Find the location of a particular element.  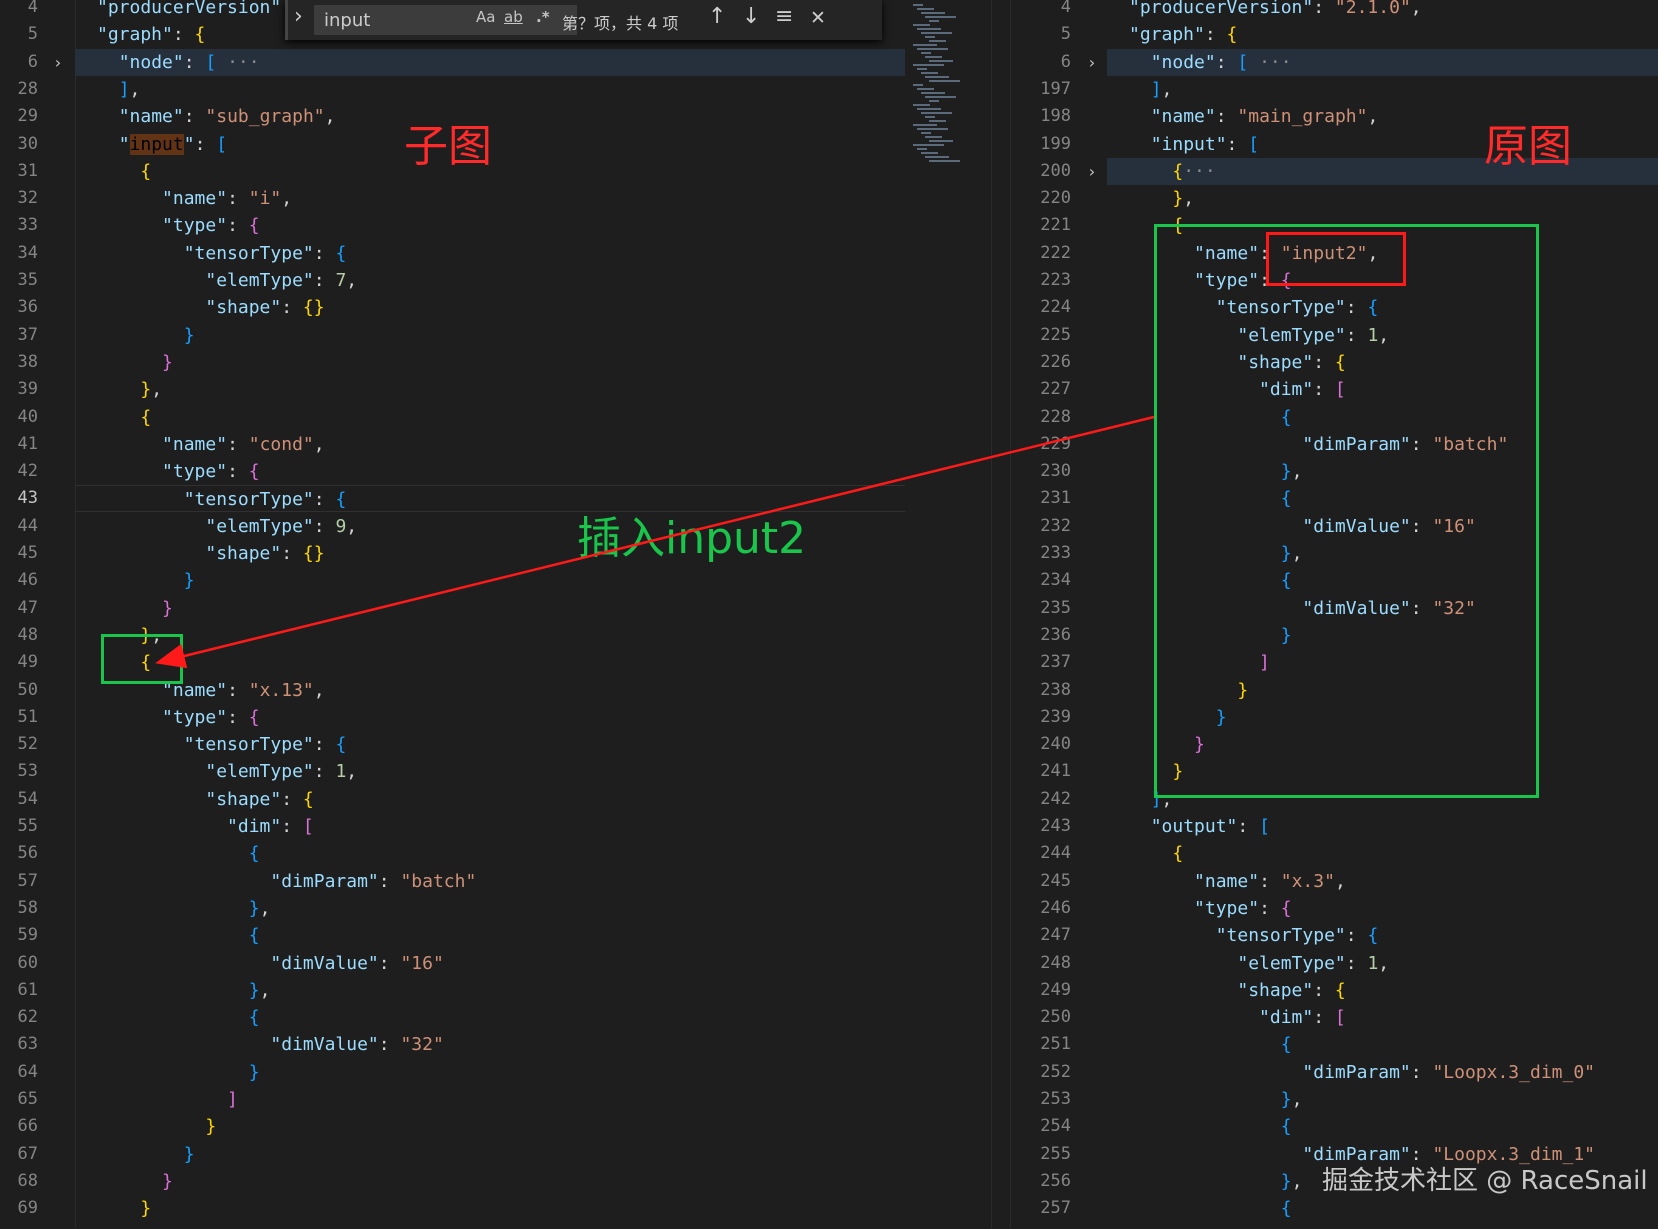

whole-word-toggle: ab is located at coordinates (513, 17).